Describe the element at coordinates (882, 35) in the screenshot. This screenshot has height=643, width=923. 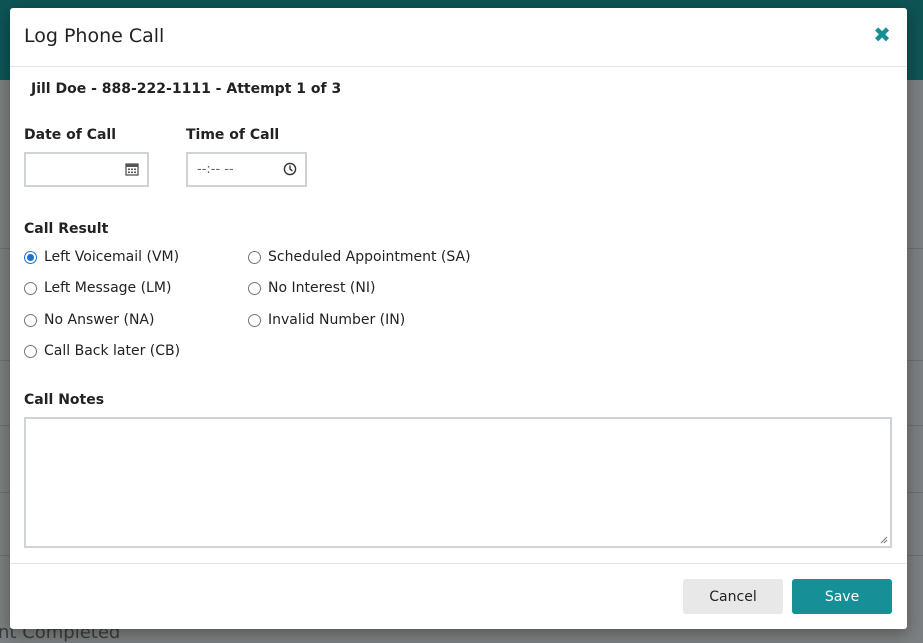
I see `close-icon: ✖` at that location.